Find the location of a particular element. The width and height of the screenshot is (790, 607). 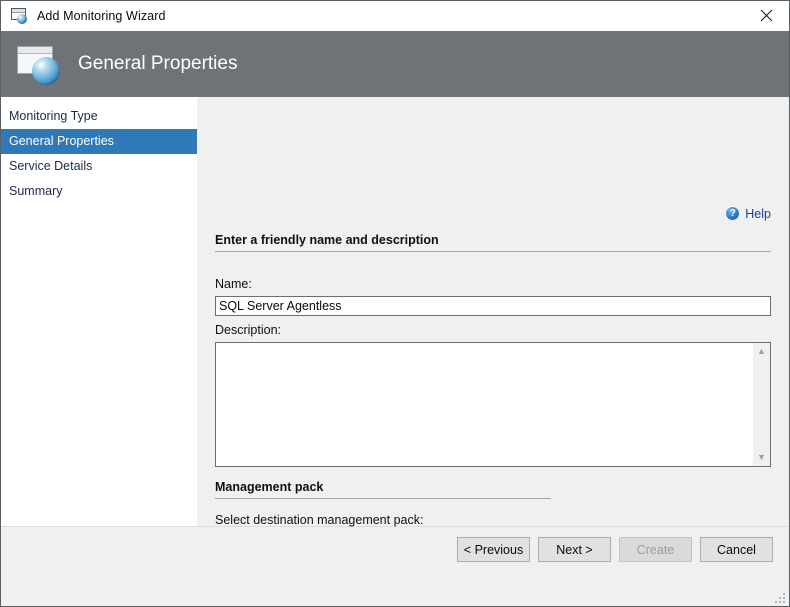

name-input is located at coordinates (493, 306).